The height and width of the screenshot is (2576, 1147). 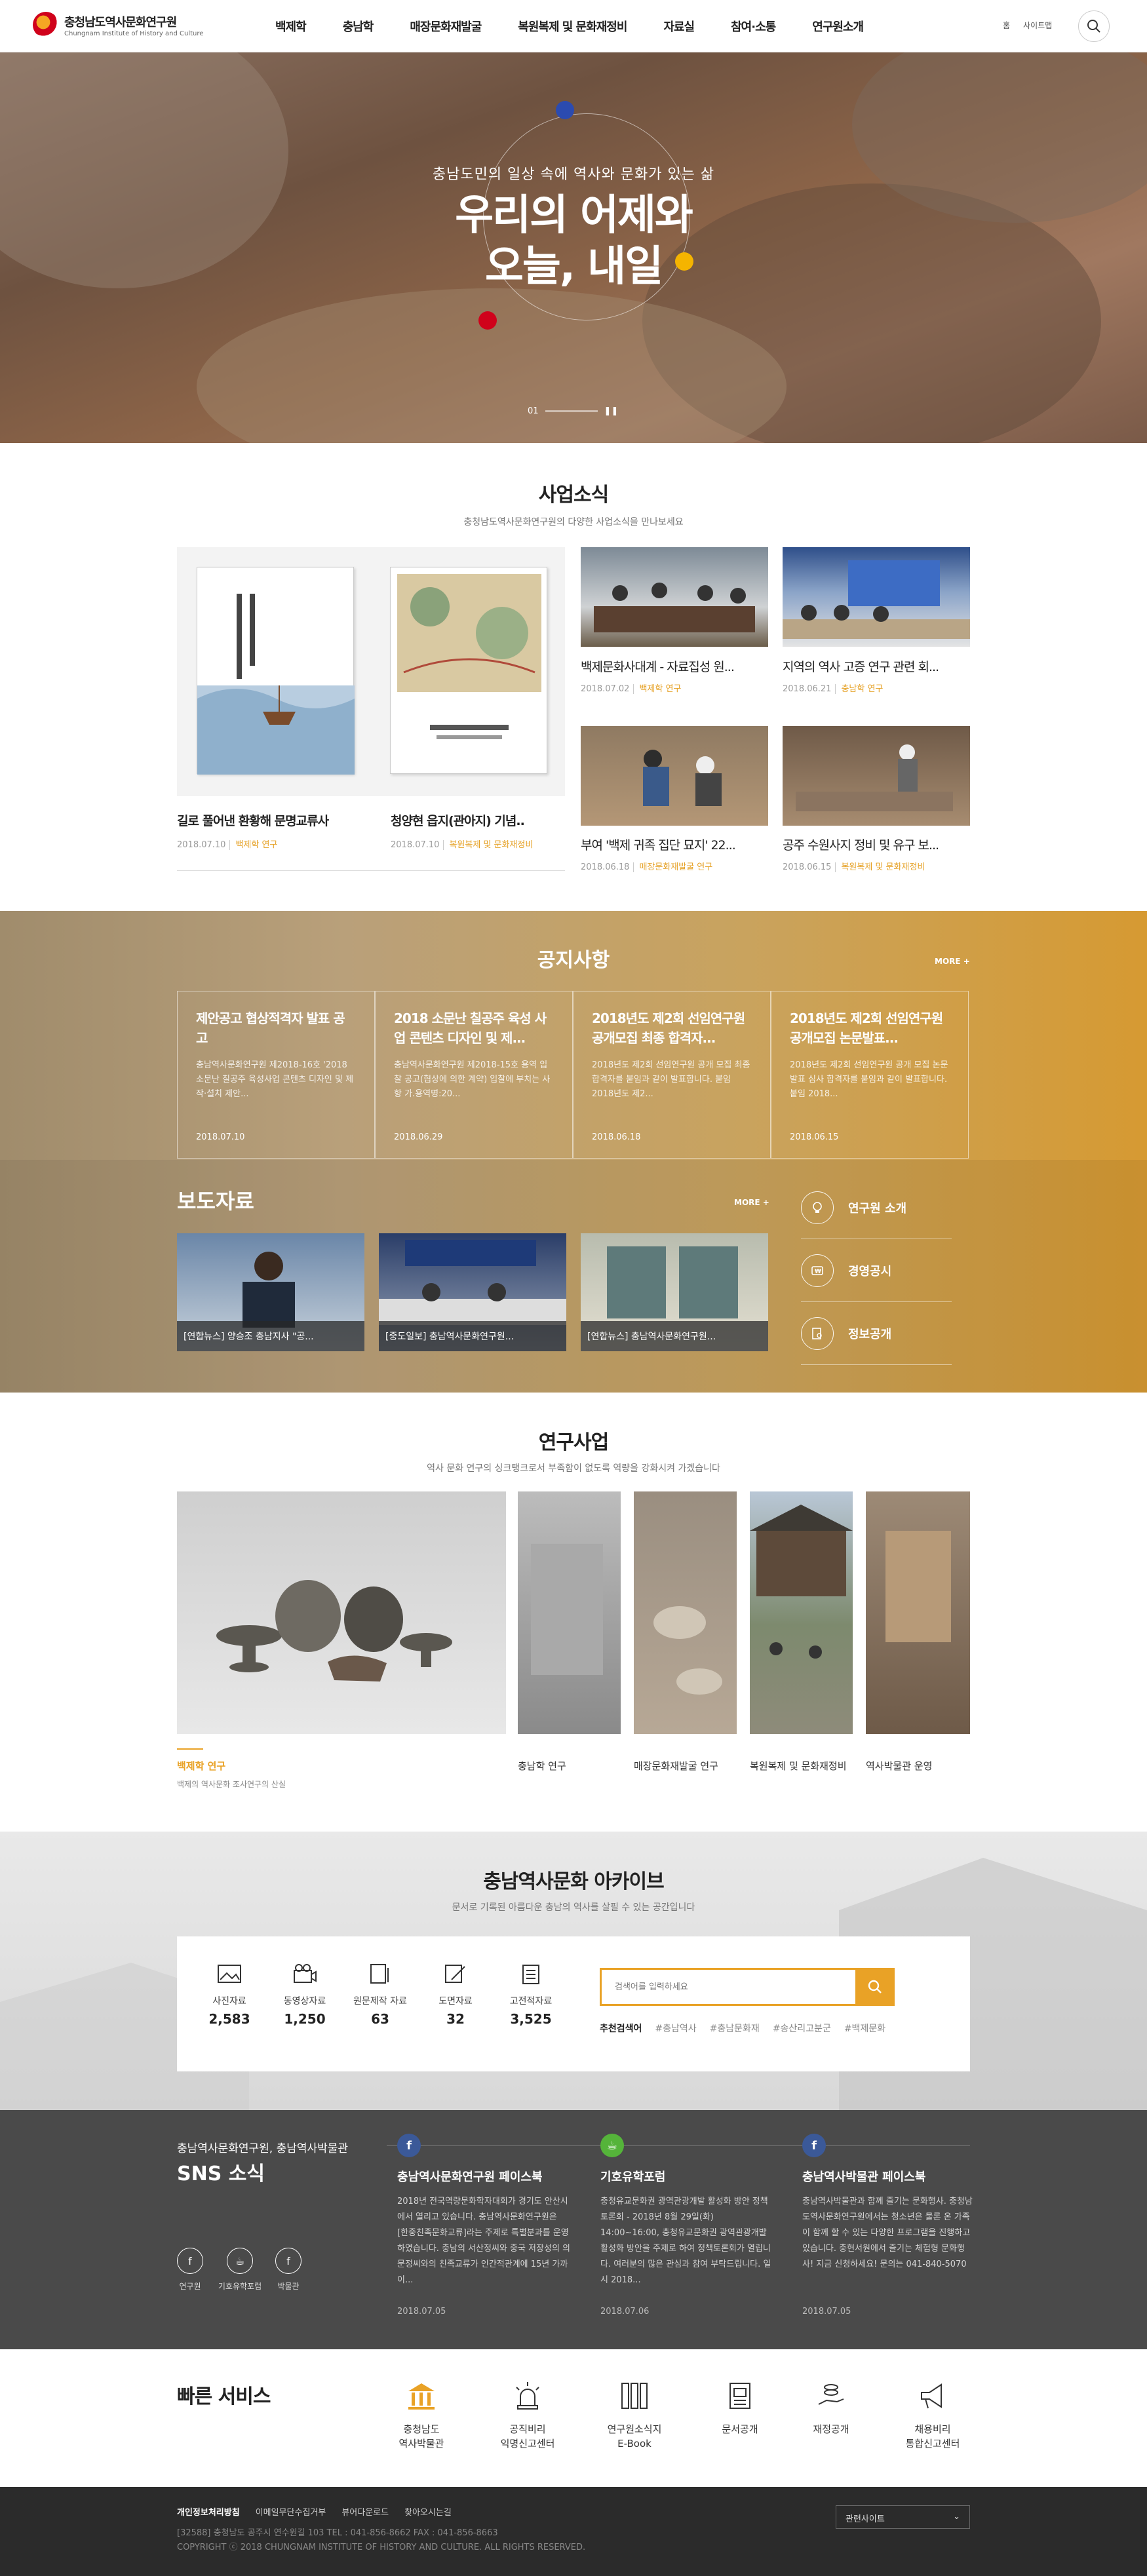 What do you see at coordinates (190, 1749) in the screenshot?
I see `accent-bar` at bounding box center [190, 1749].